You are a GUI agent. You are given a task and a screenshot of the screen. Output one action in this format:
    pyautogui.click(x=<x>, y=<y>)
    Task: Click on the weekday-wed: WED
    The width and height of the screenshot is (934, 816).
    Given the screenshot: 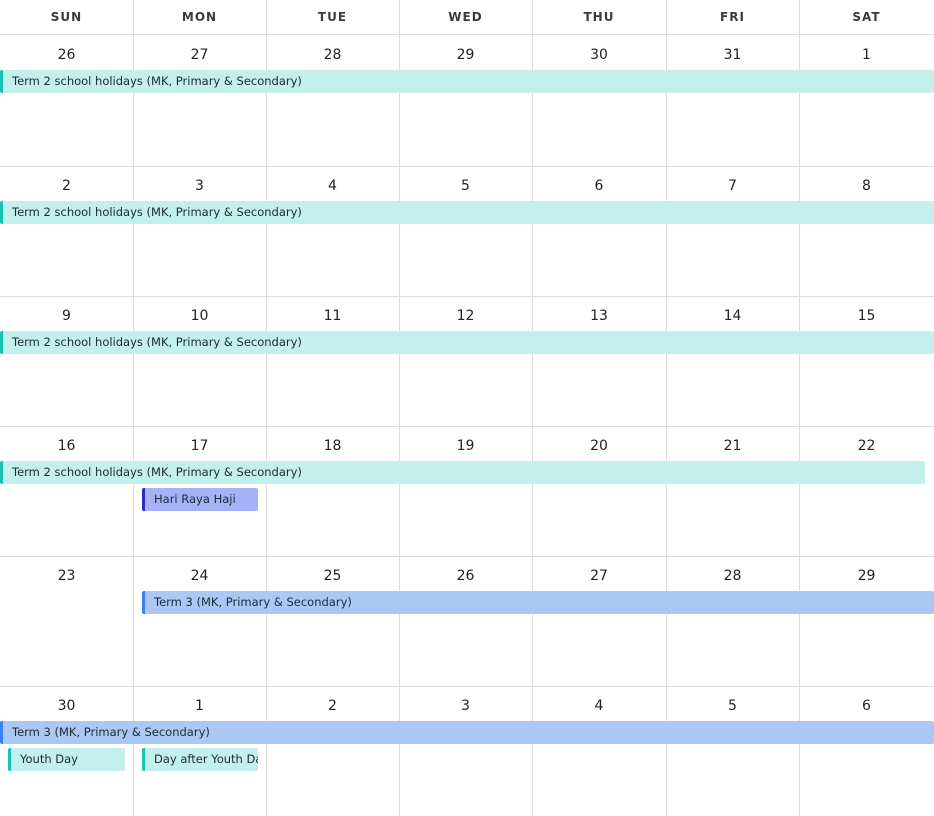 What is the action you would take?
    pyautogui.click(x=465, y=17)
    